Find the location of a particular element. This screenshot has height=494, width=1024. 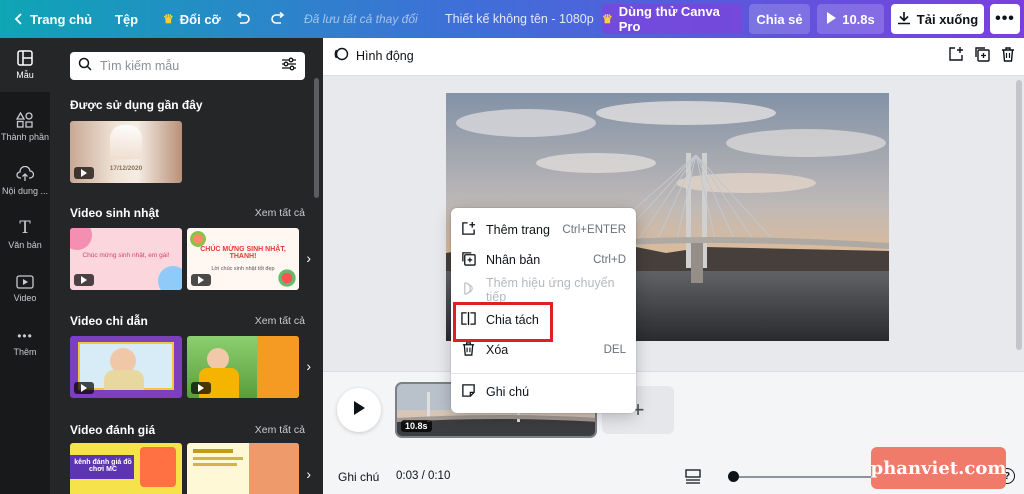

text-icon: T is located at coordinates (25, 228).